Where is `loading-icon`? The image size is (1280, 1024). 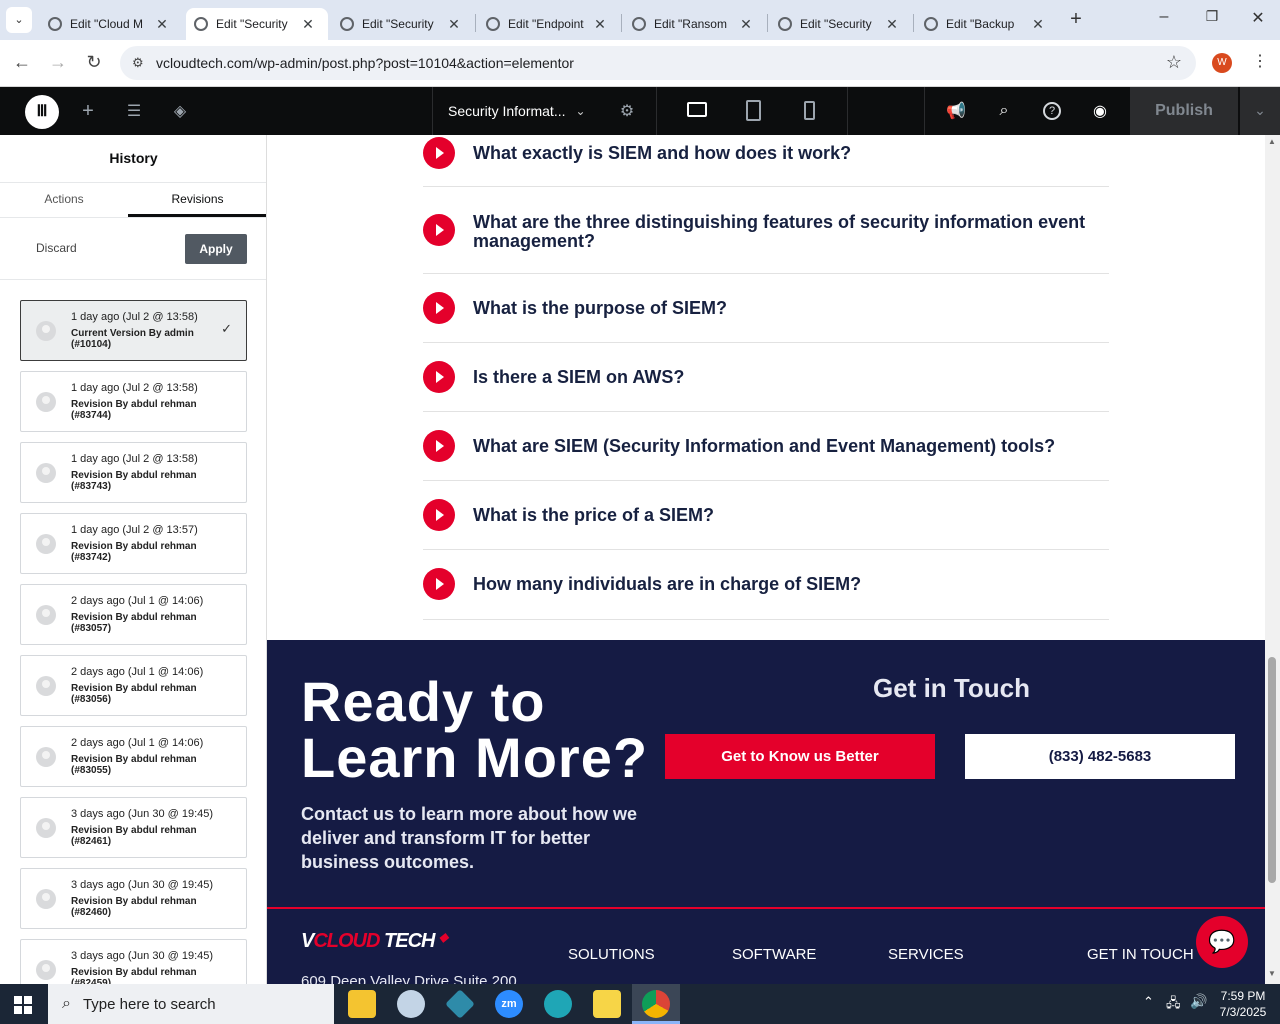 loading-icon is located at coordinates (493, 24).